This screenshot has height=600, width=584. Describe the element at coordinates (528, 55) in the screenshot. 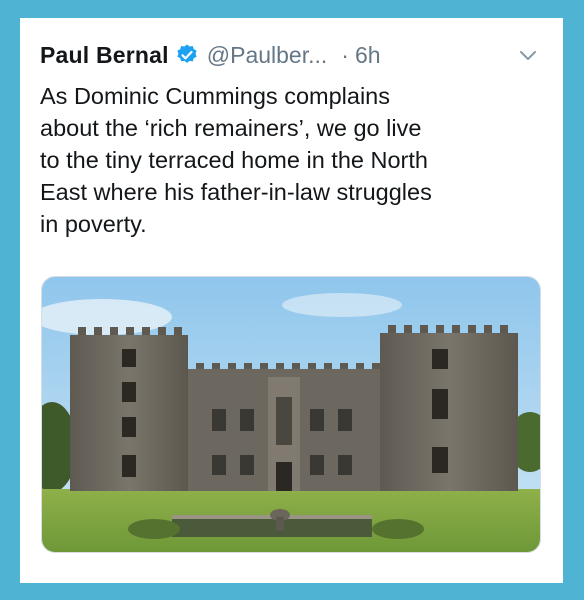

I see `chevron-down-icon` at that location.